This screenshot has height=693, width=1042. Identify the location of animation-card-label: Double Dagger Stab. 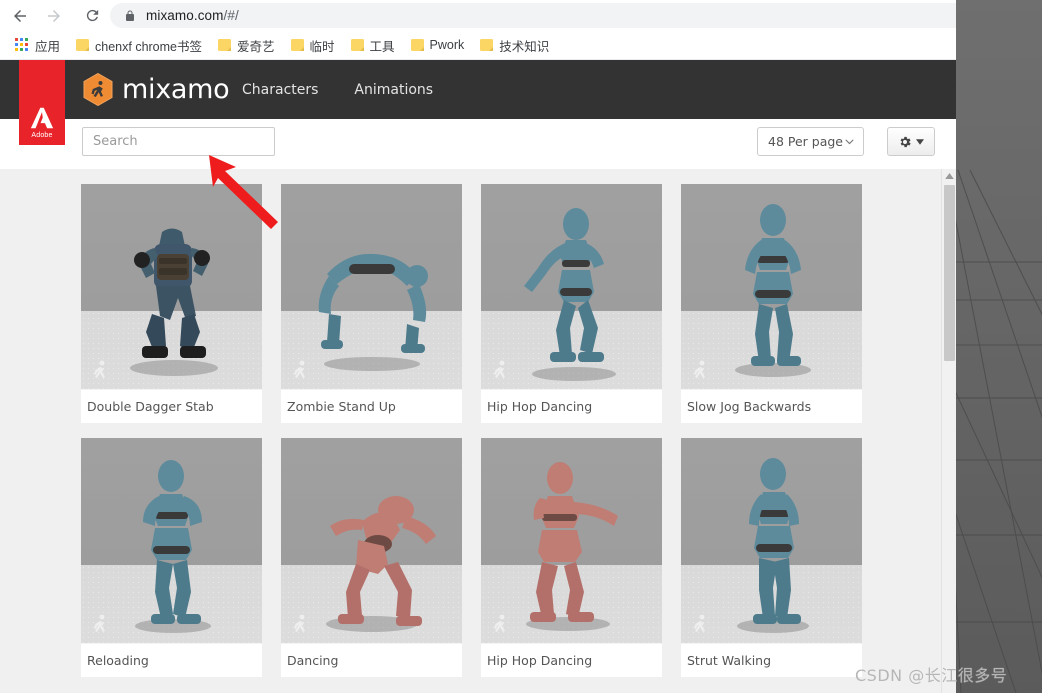
(171, 406).